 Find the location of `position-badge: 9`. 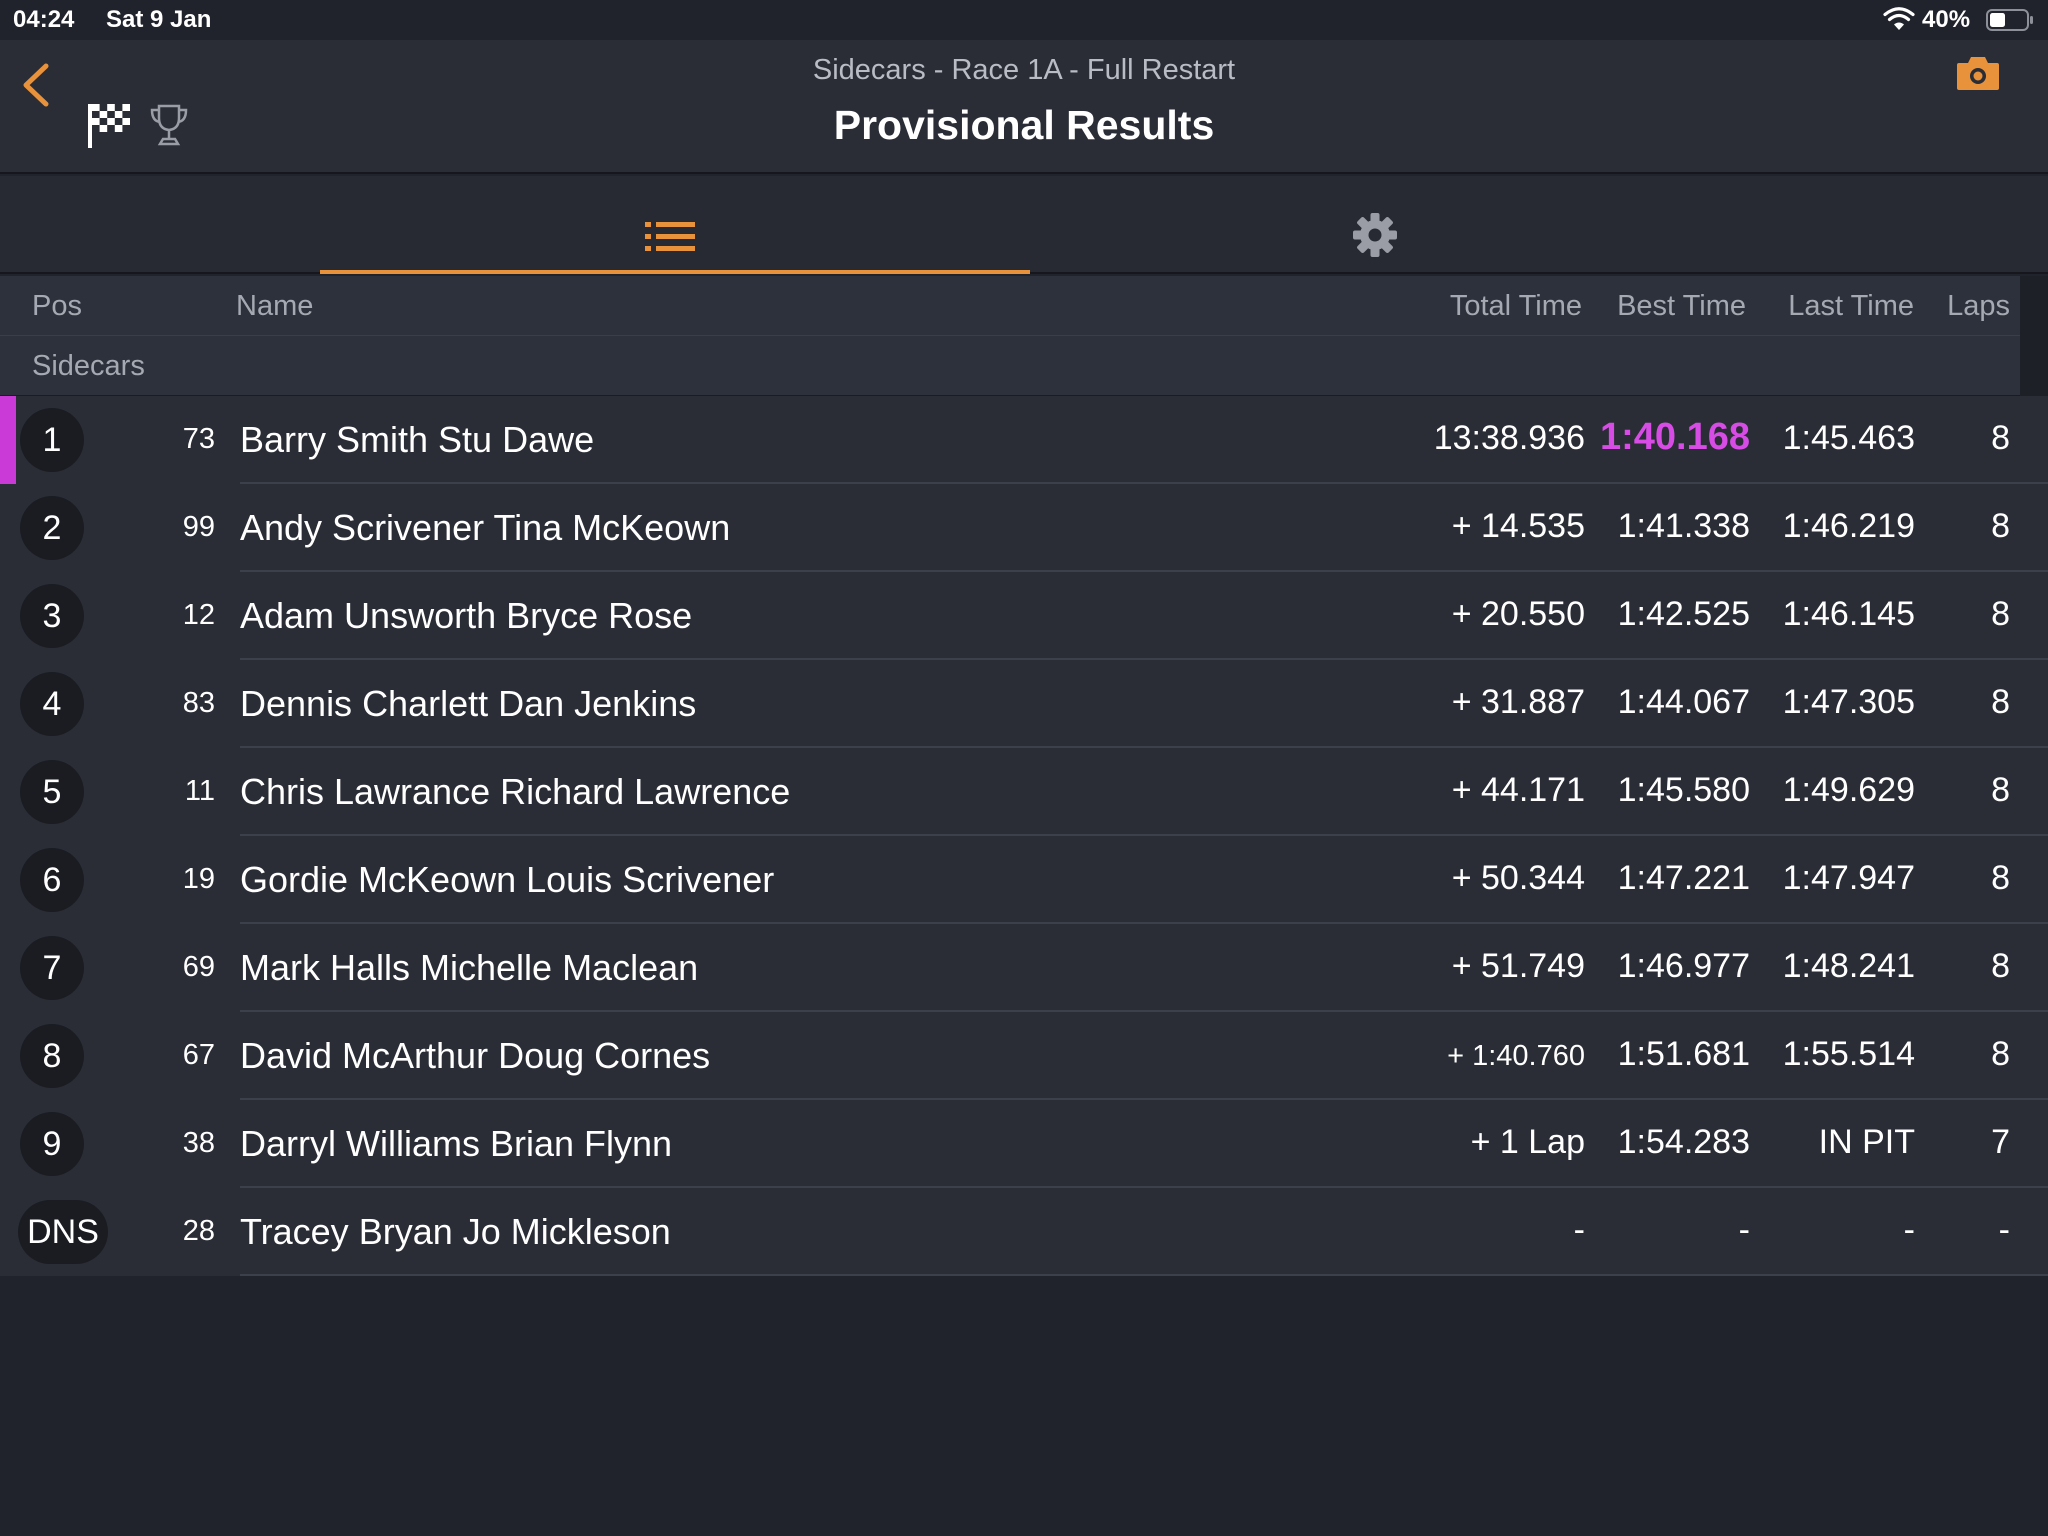

position-badge: 9 is located at coordinates (52, 1144).